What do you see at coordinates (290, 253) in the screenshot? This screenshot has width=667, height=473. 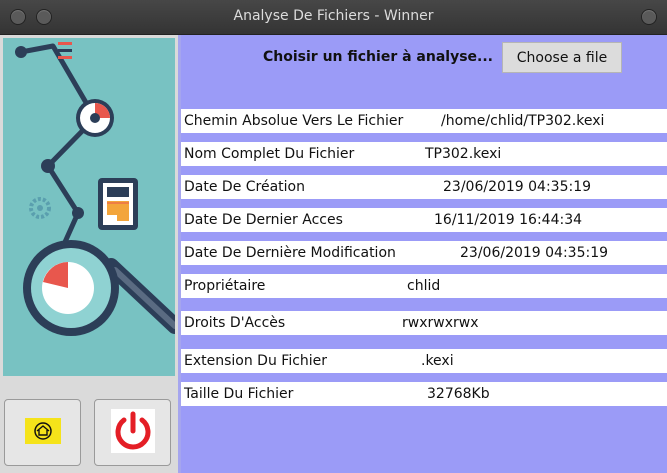 I see `field-label: Date De Dernière Modification` at bounding box center [290, 253].